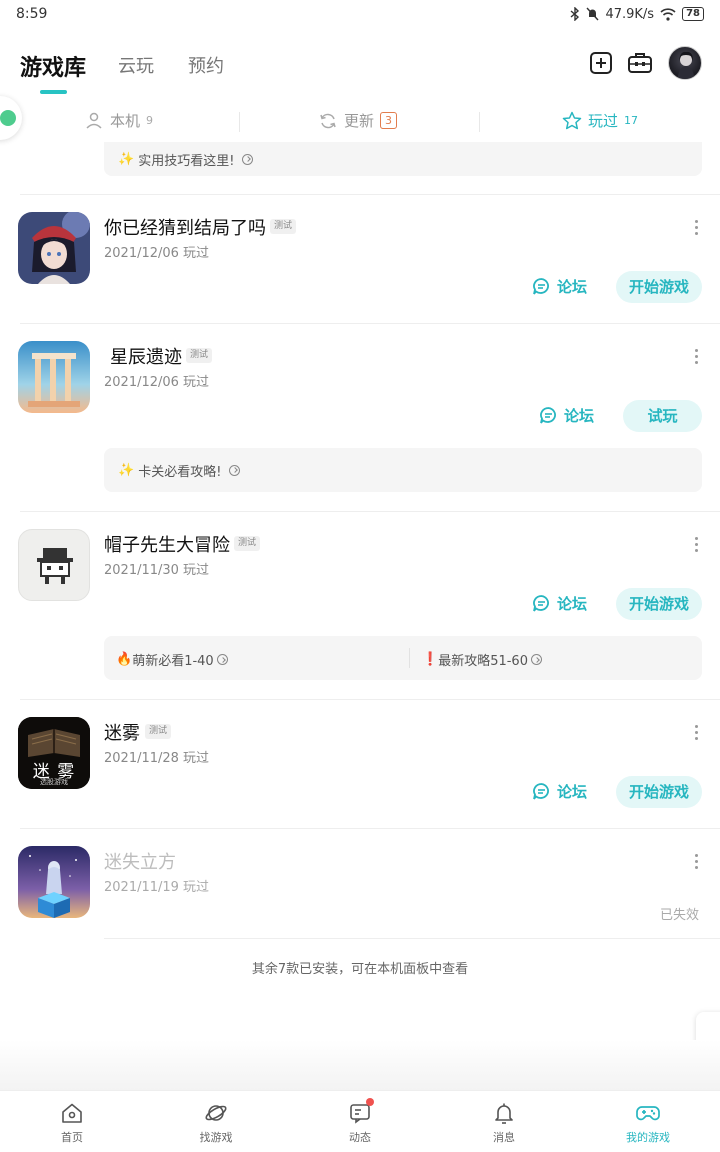  What do you see at coordinates (140, 861) in the screenshot?
I see `game-title: 迷失立方` at bounding box center [140, 861].